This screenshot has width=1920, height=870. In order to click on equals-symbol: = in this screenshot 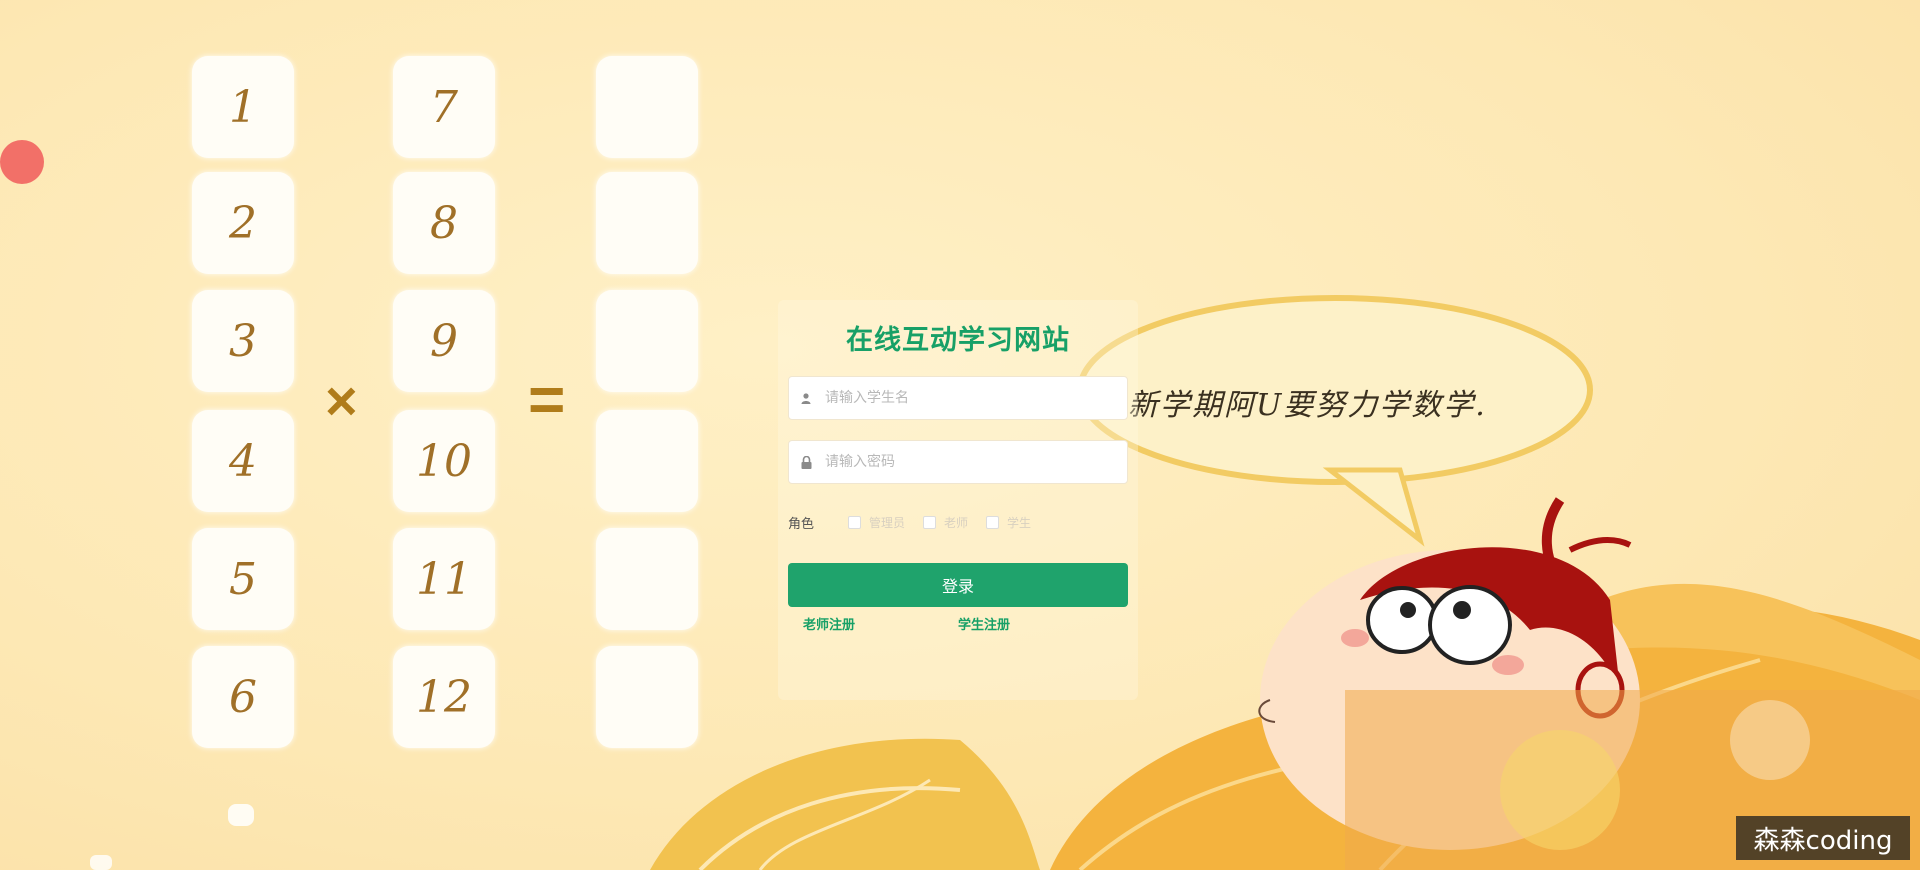, I will do `click(547, 399)`.